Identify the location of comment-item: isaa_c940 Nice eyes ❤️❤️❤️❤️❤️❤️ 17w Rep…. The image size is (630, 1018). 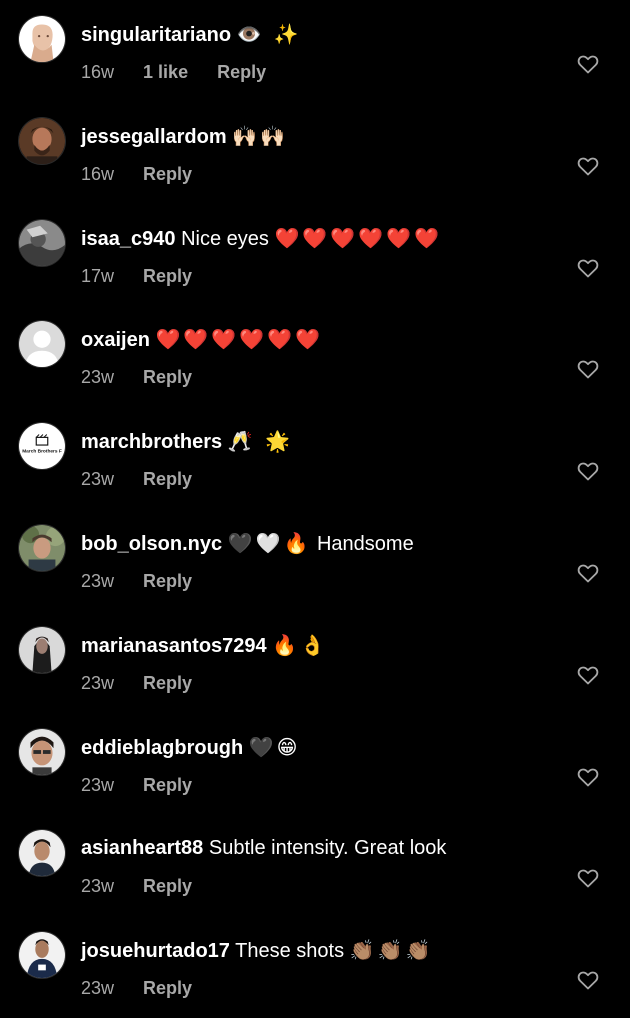
(315, 255).